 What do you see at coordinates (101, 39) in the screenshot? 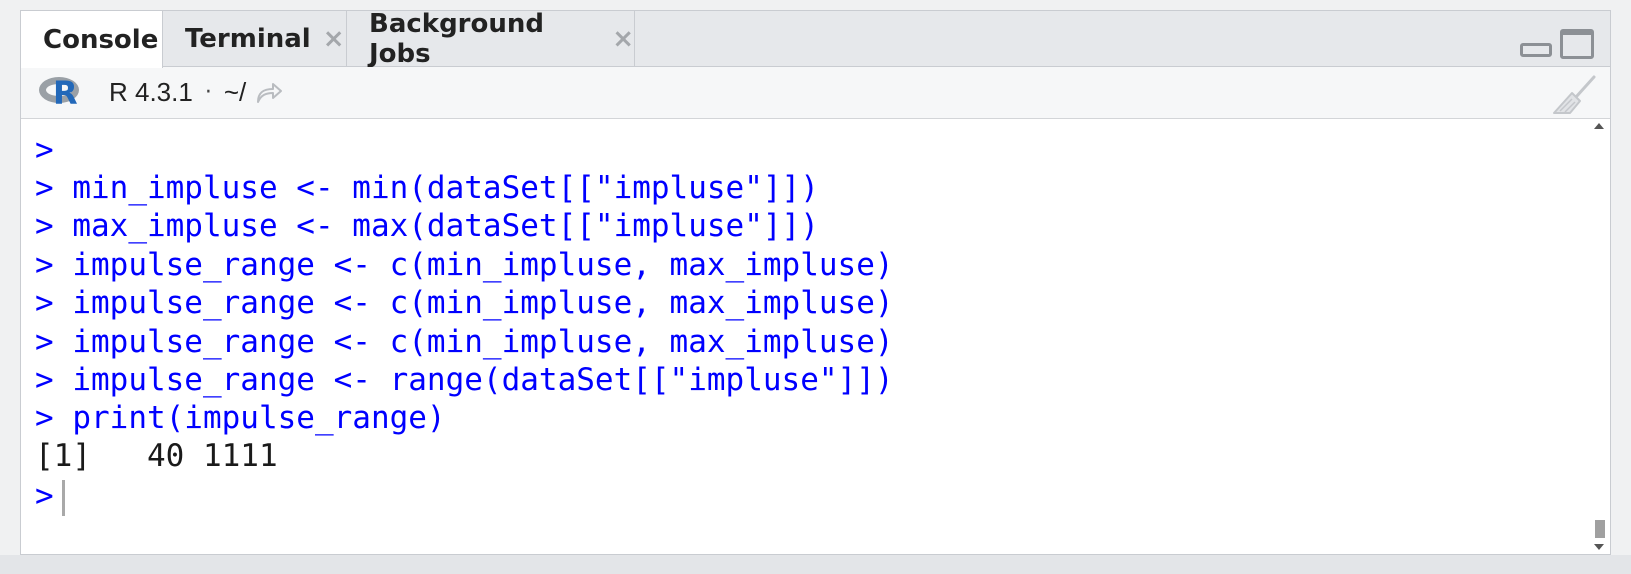
I see `tab-console-label: Console` at bounding box center [101, 39].